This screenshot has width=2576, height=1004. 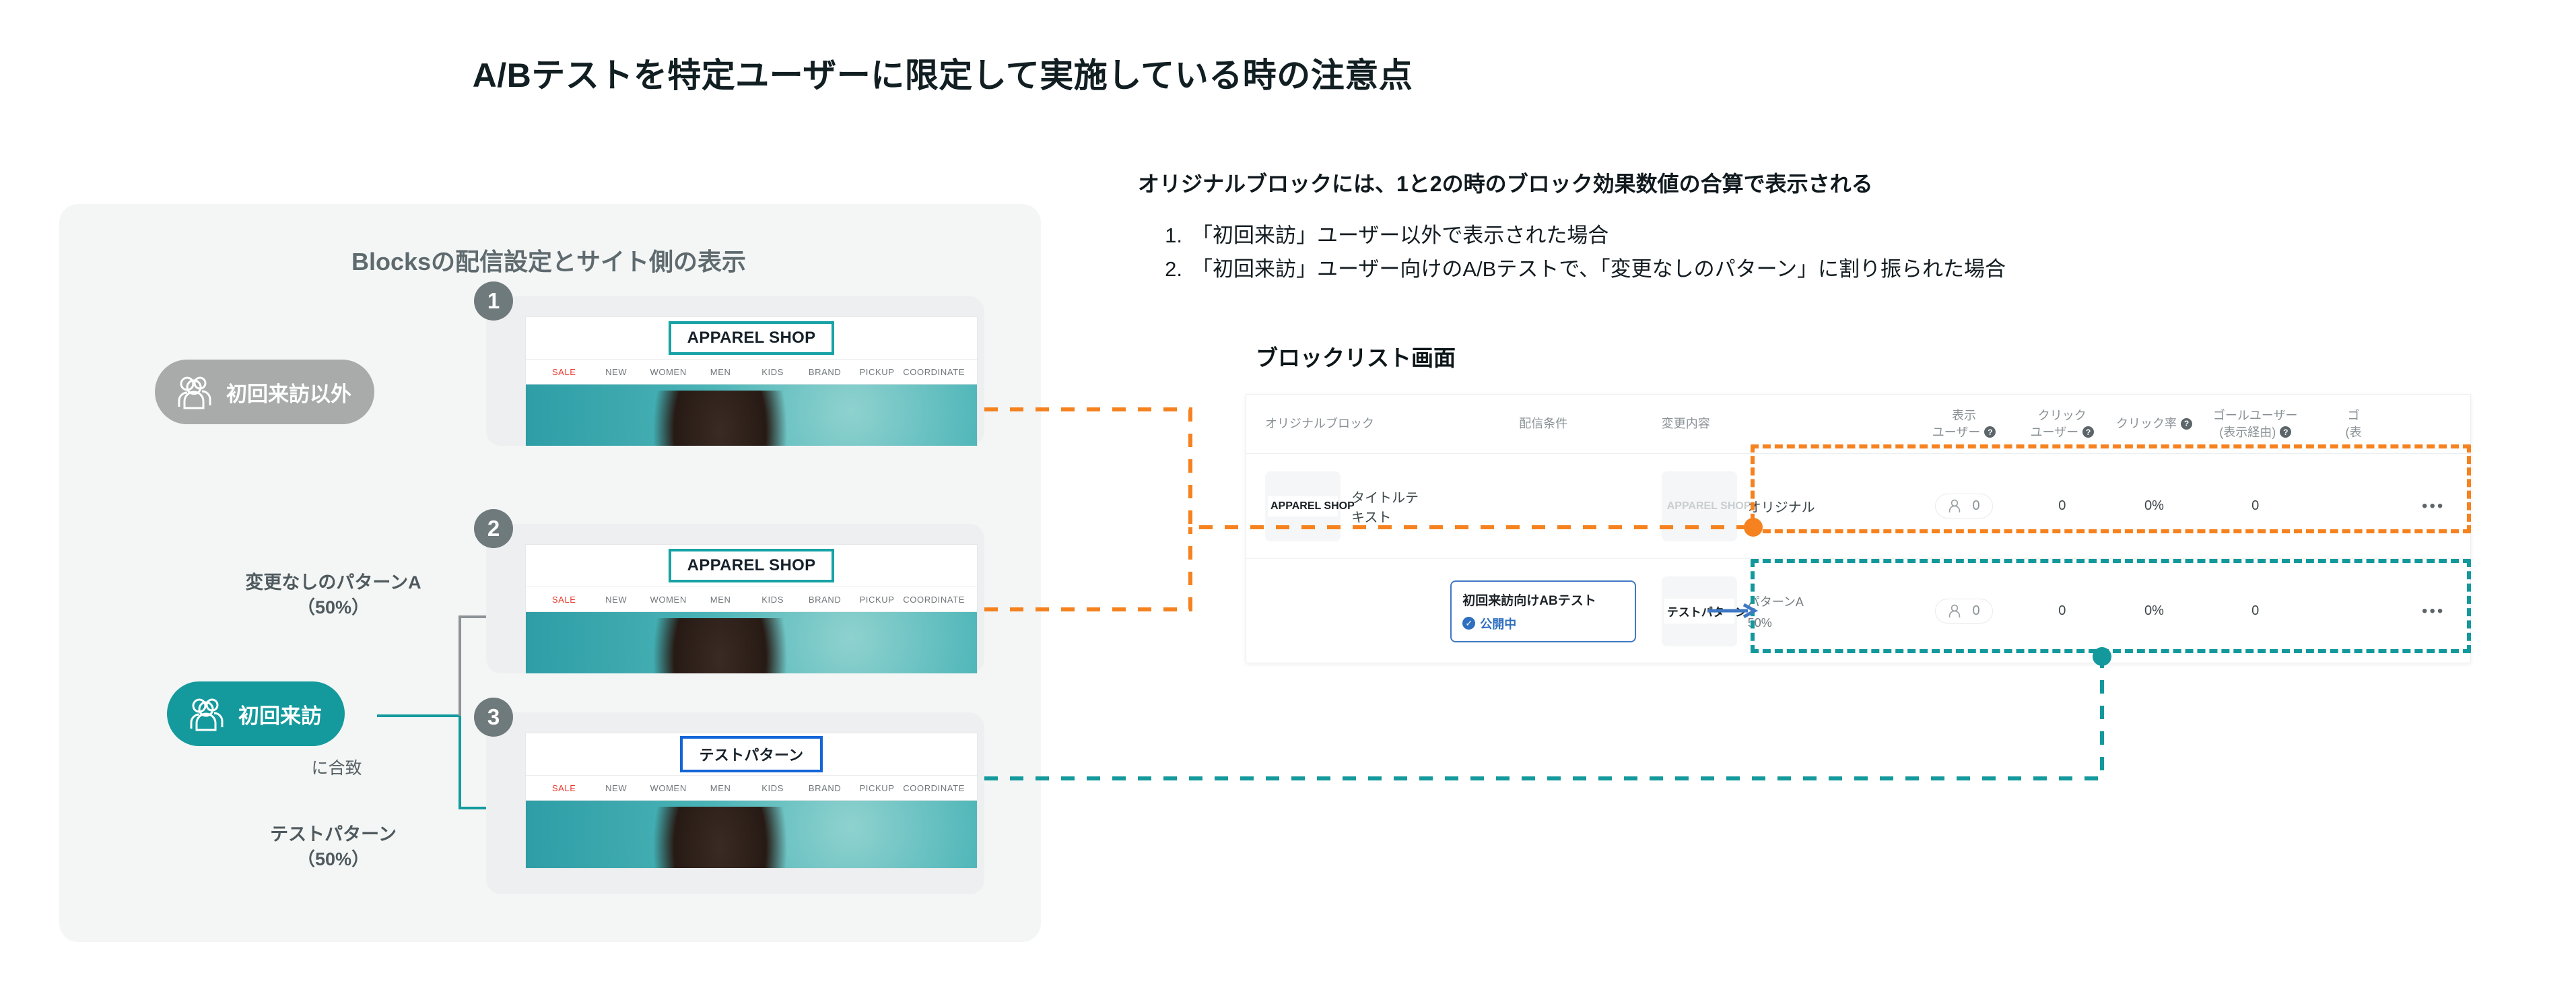 What do you see at coordinates (493, 528) in the screenshot?
I see `browser-card-2-number: 2` at bounding box center [493, 528].